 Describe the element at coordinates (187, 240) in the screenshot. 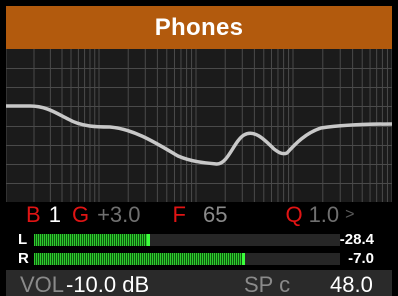

I see `meter-track-left` at that location.